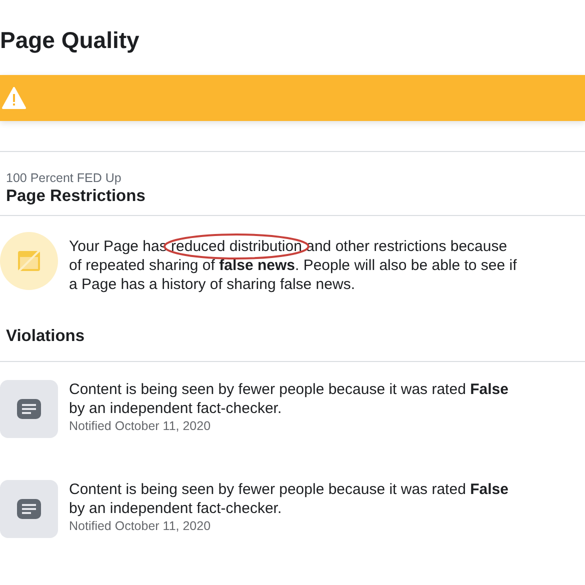 The image size is (585, 585). What do you see at coordinates (64, 178) in the screenshot?
I see `page-name: 100 Percent FED Up` at bounding box center [64, 178].